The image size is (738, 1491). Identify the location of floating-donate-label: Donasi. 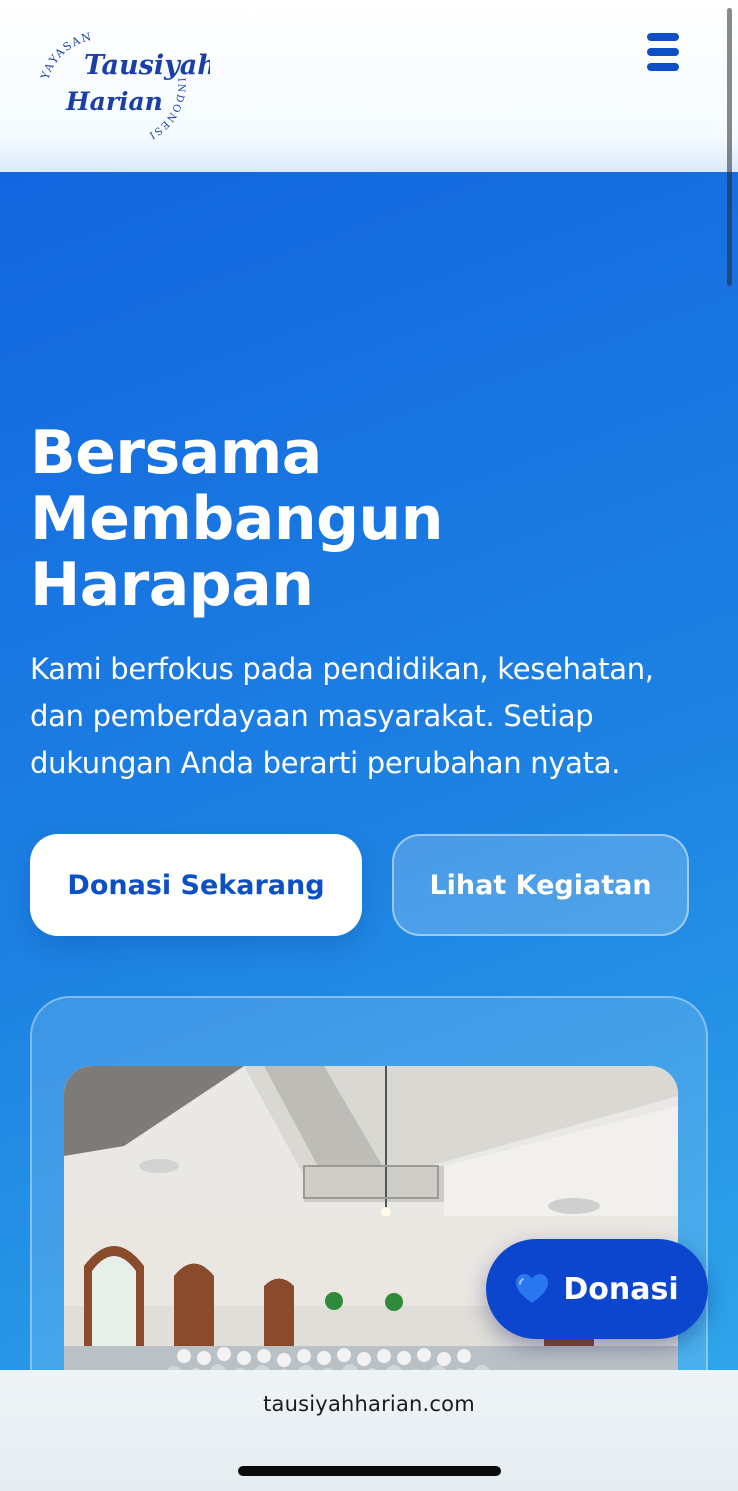
(621, 1289).